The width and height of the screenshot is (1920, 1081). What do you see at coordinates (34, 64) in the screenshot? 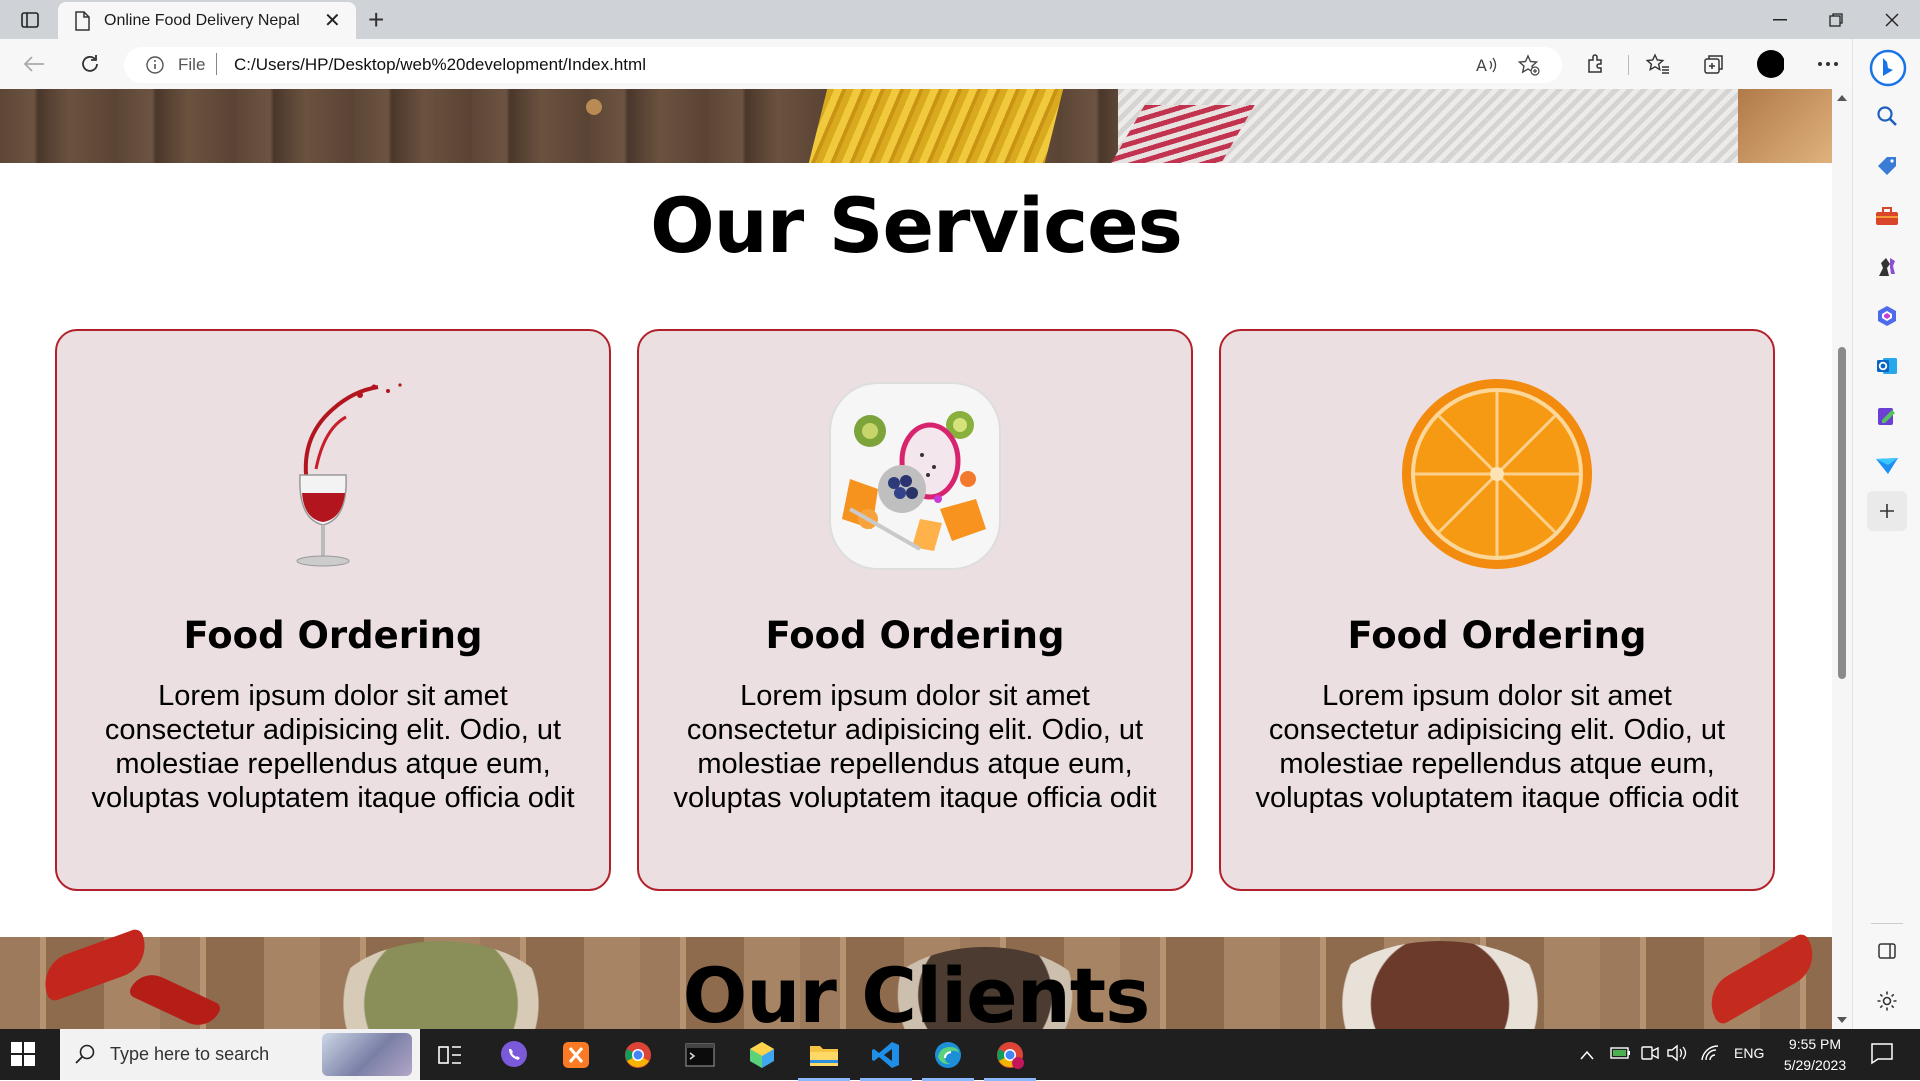
I see `back-icon` at bounding box center [34, 64].